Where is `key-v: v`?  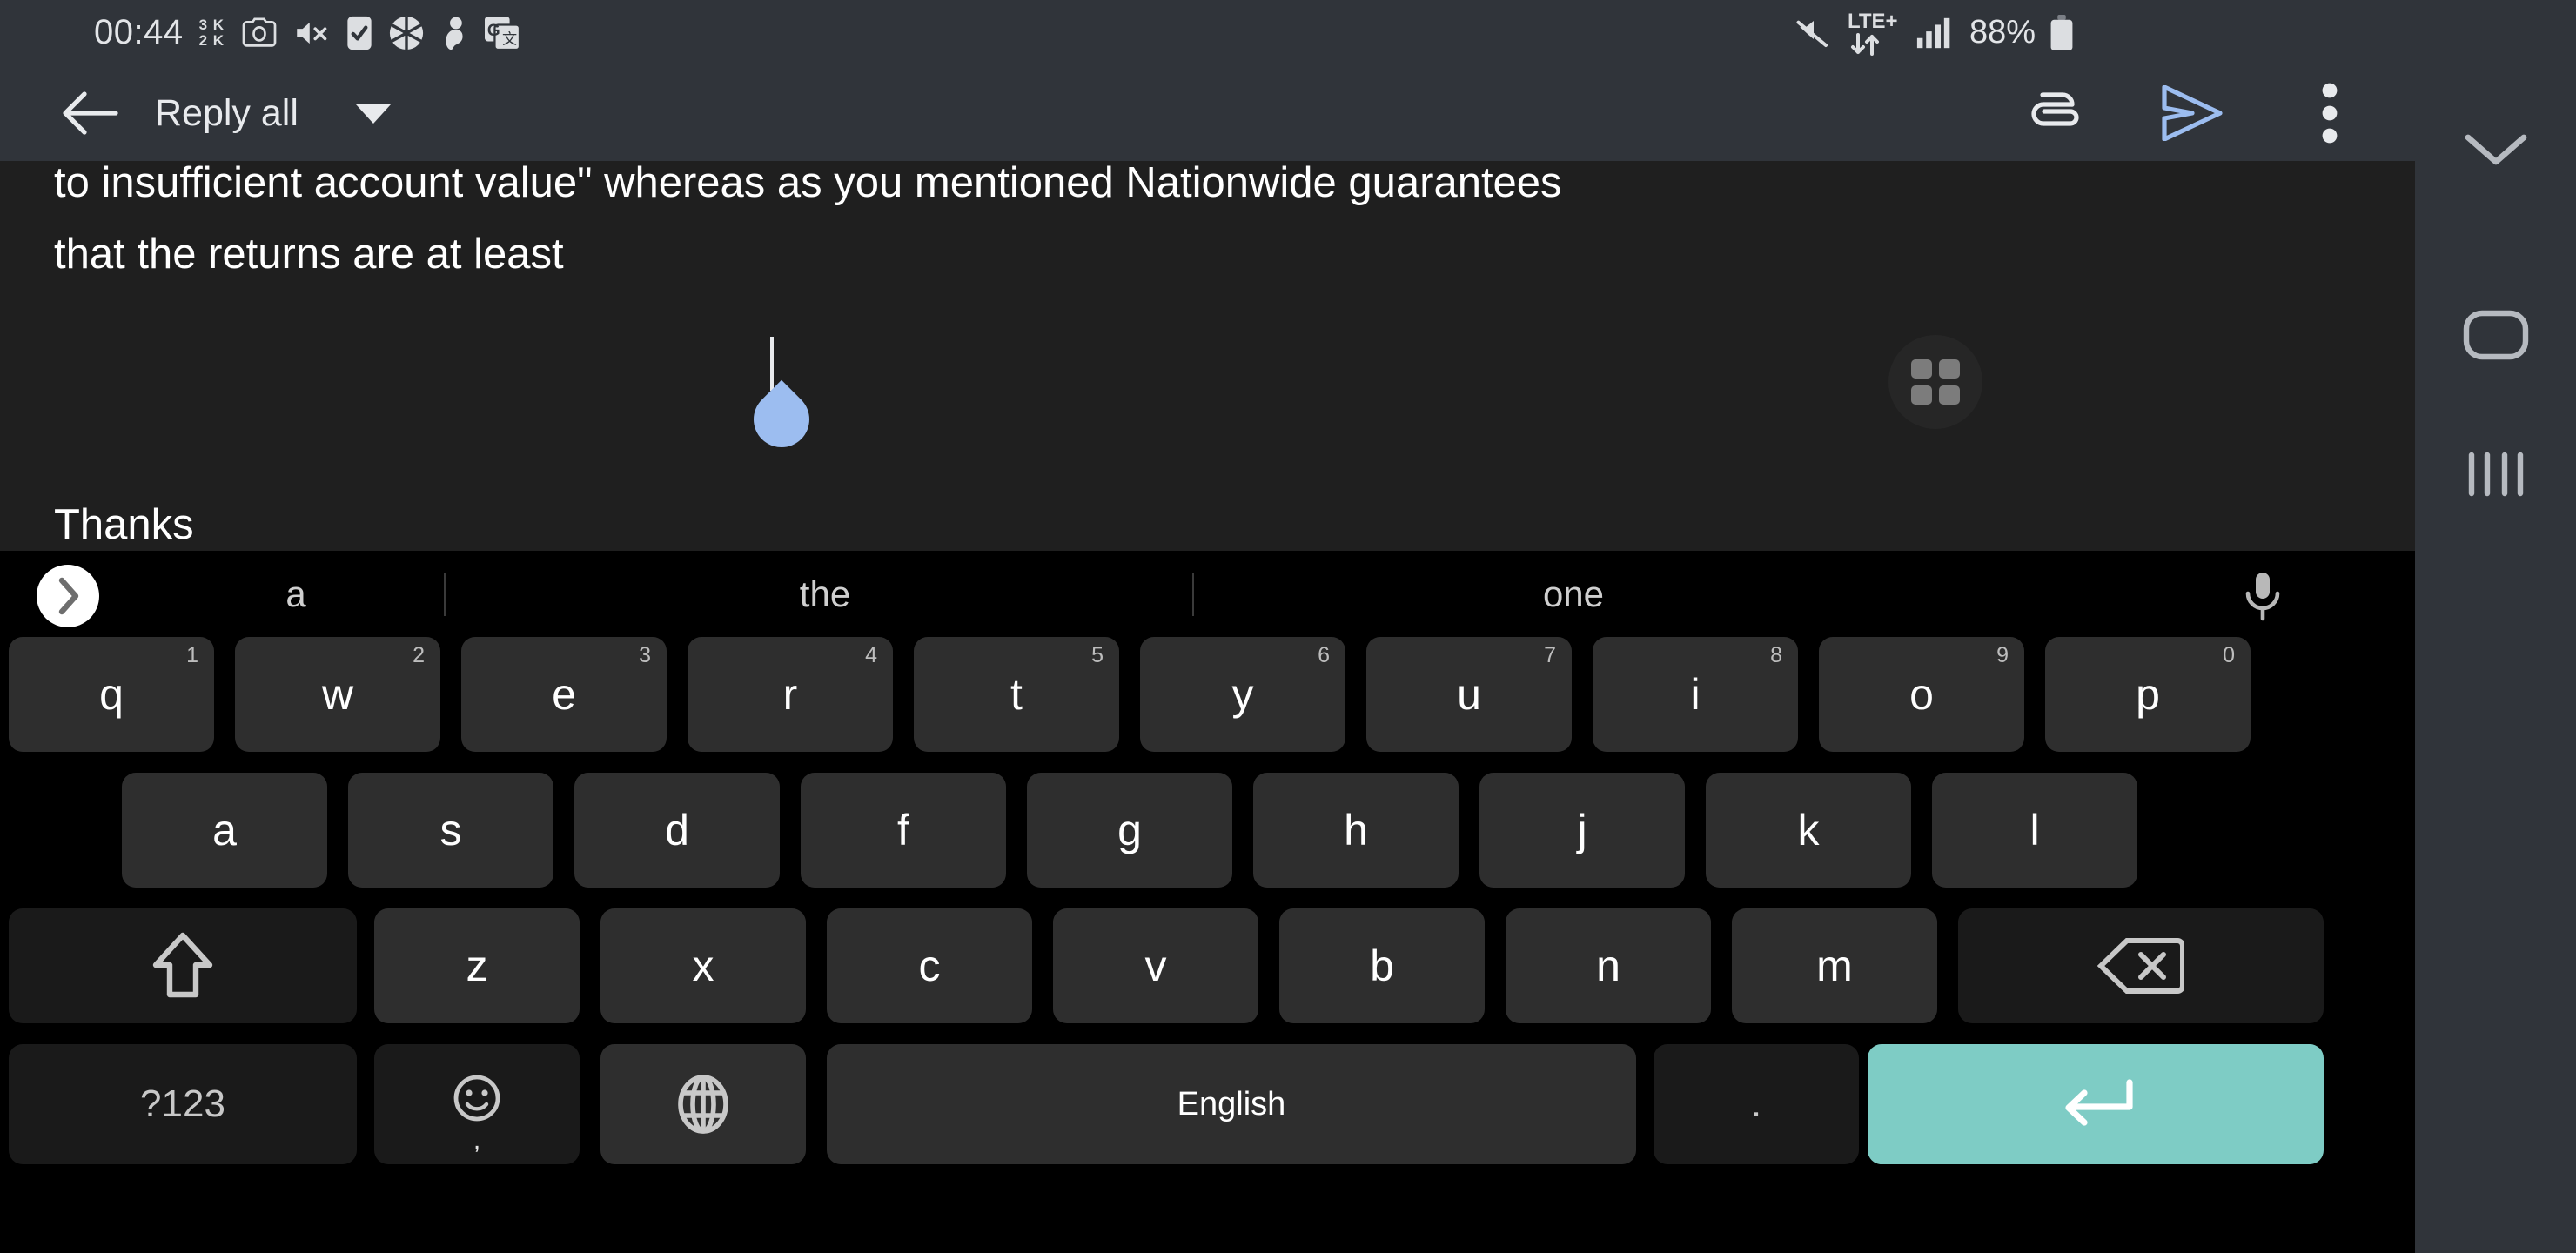
key-v: v is located at coordinates (1156, 966).